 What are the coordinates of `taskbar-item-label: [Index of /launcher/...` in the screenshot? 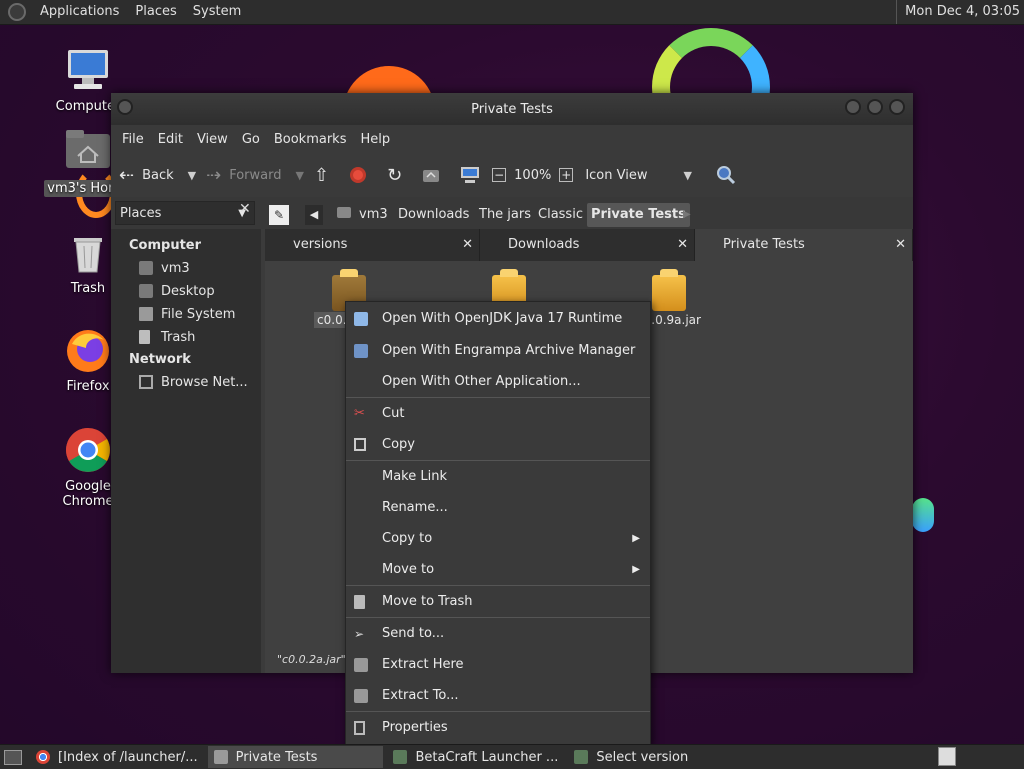 It's located at (128, 757).